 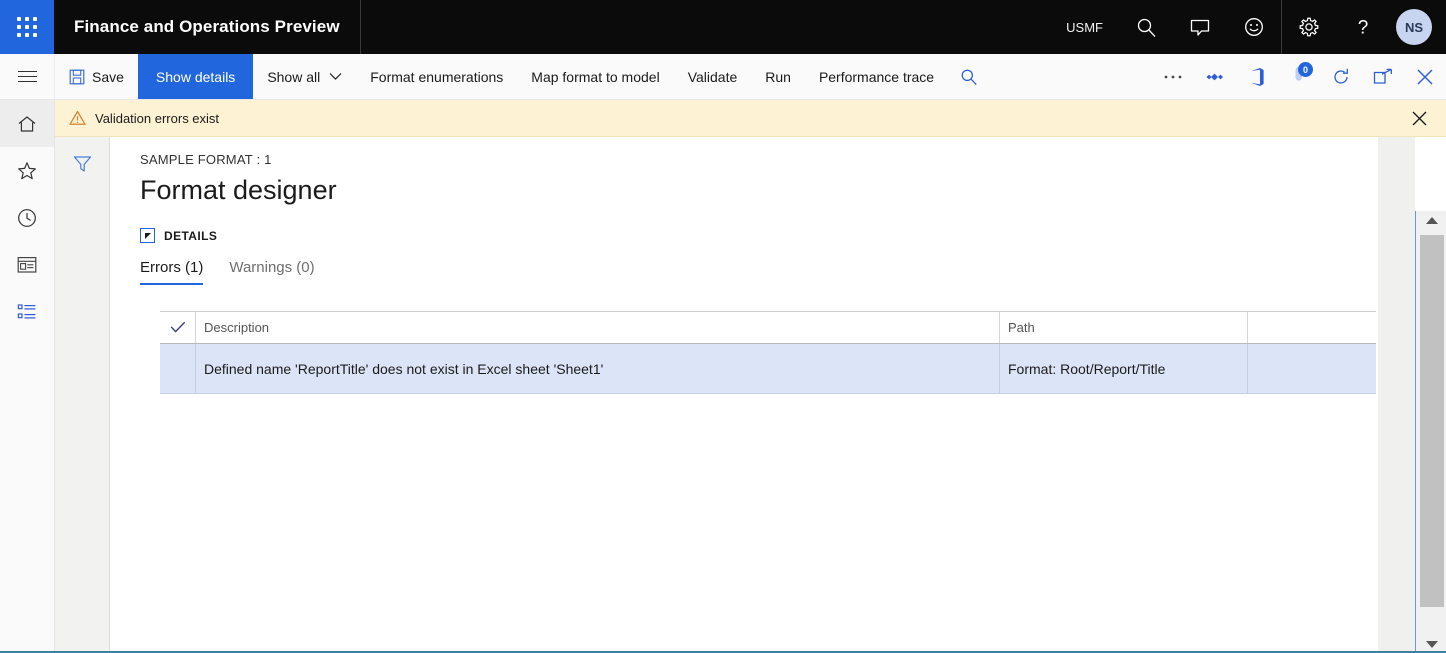 I want to click on show-all-dropdown: Show all, so click(x=304, y=76).